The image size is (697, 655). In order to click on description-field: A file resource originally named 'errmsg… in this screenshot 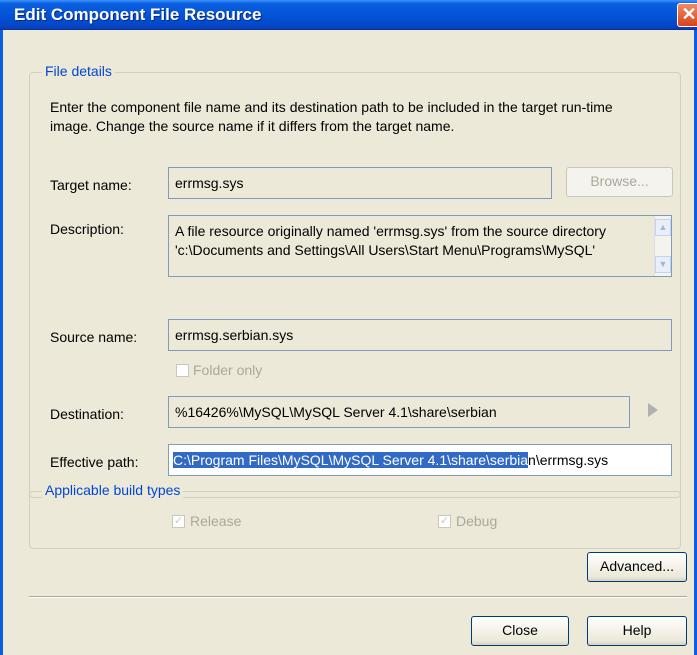, I will do `click(420, 246)`.